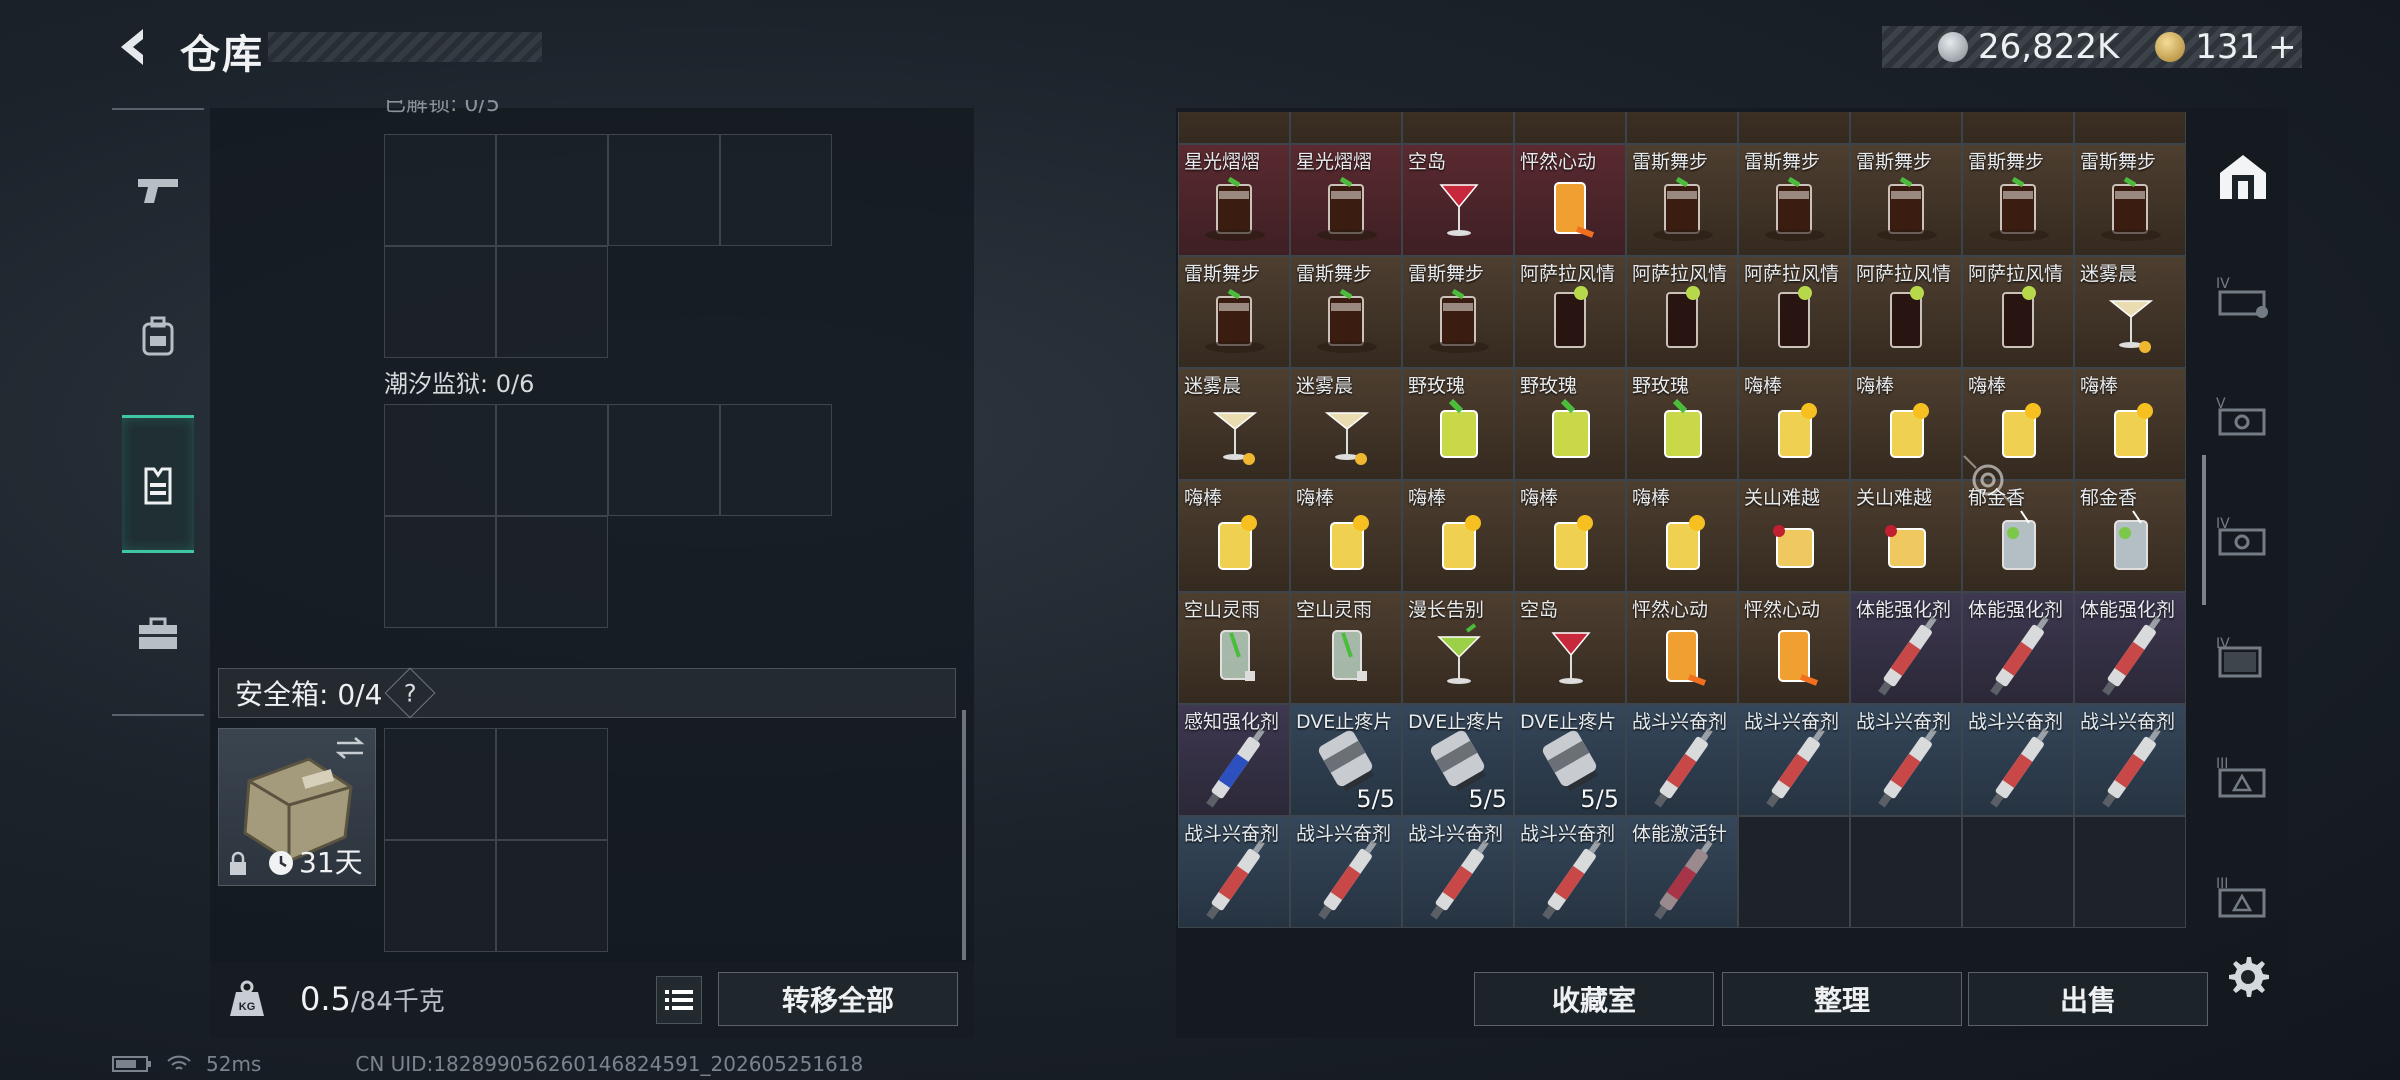 This screenshot has height=1080, width=2400. I want to click on sidebar-item-cases, so click(158, 634).